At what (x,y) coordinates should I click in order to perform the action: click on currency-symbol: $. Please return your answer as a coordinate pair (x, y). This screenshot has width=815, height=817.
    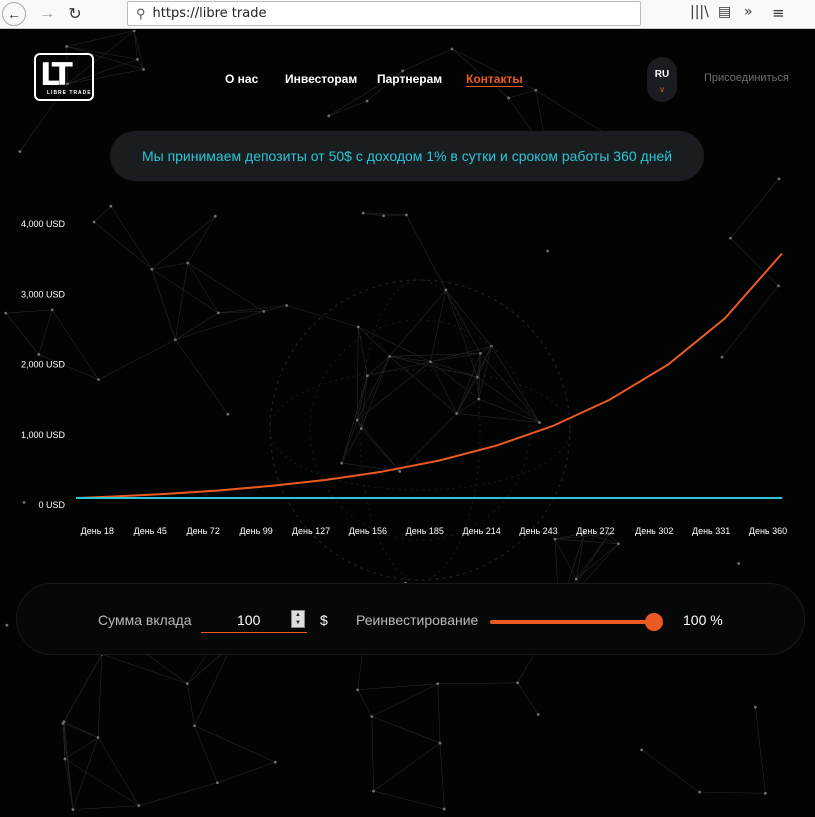
    Looking at the image, I should click on (324, 620).